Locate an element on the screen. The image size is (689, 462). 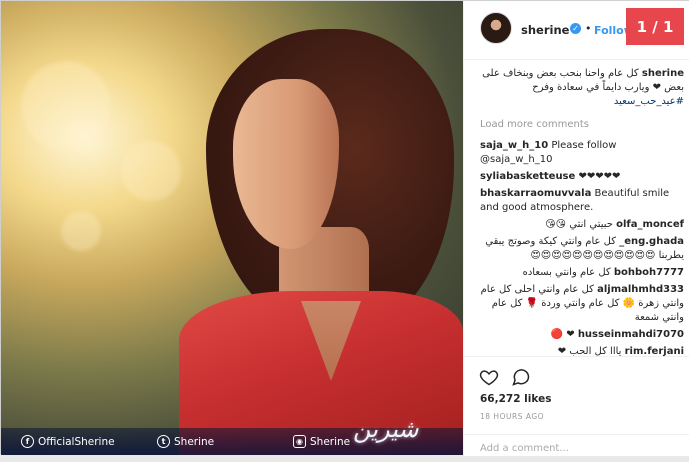
comment-item: olfa_moncef حبيتي انتي 😘😘 is located at coordinates (582, 225).